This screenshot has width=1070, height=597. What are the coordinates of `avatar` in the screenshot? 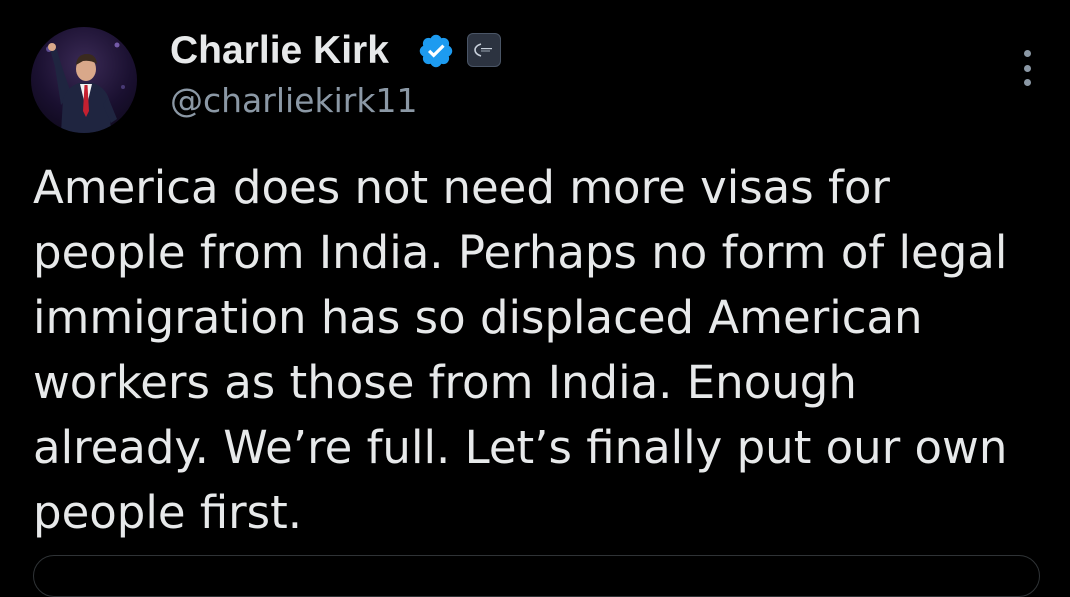 It's located at (84, 80).